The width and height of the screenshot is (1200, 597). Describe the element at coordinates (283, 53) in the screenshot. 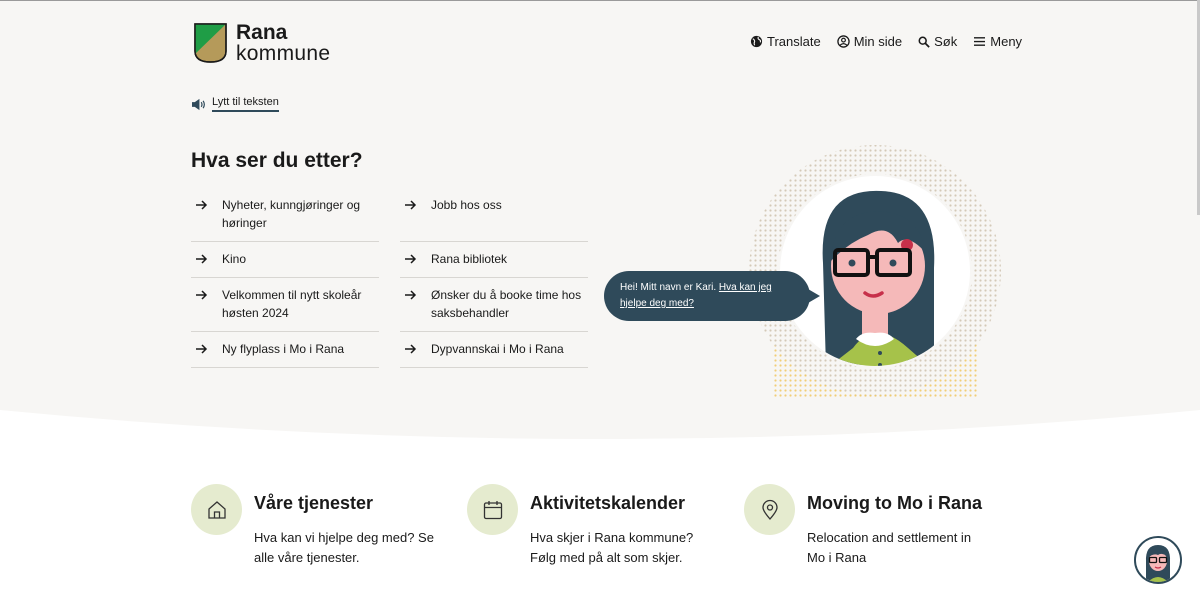

I see `logo-line-kommune: kommune` at that location.